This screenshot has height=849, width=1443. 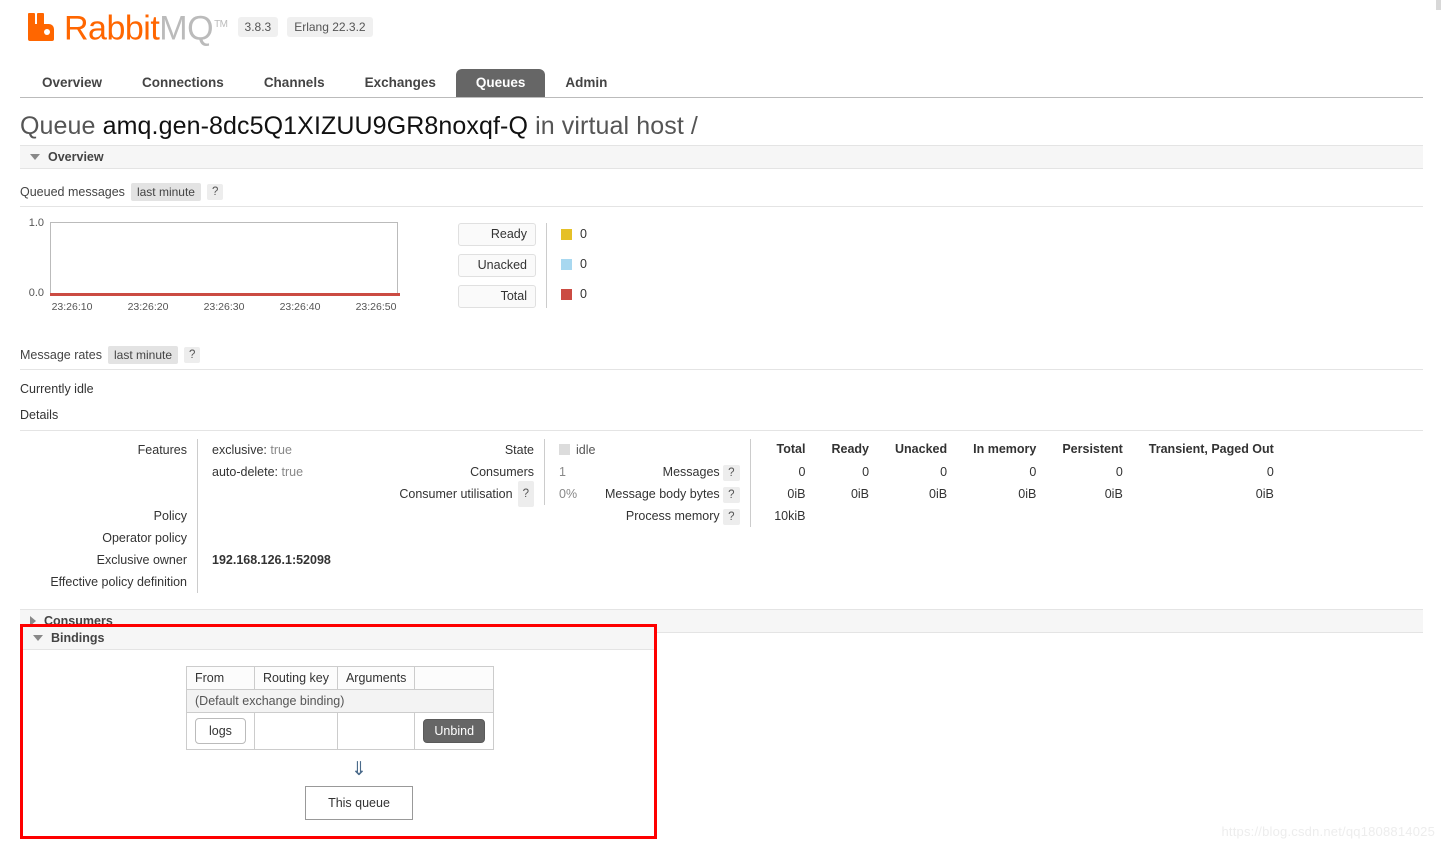 I want to click on row-label-message-body-bytes: Message body bytes, so click(x=662, y=494).